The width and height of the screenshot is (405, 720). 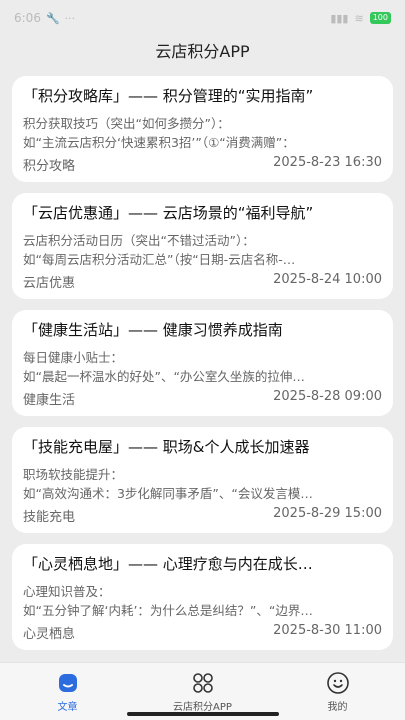 What do you see at coordinates (339, 18) in the screenshot?
I see `signal-icon: ▮▮▮` at bounding box center [339, 18].